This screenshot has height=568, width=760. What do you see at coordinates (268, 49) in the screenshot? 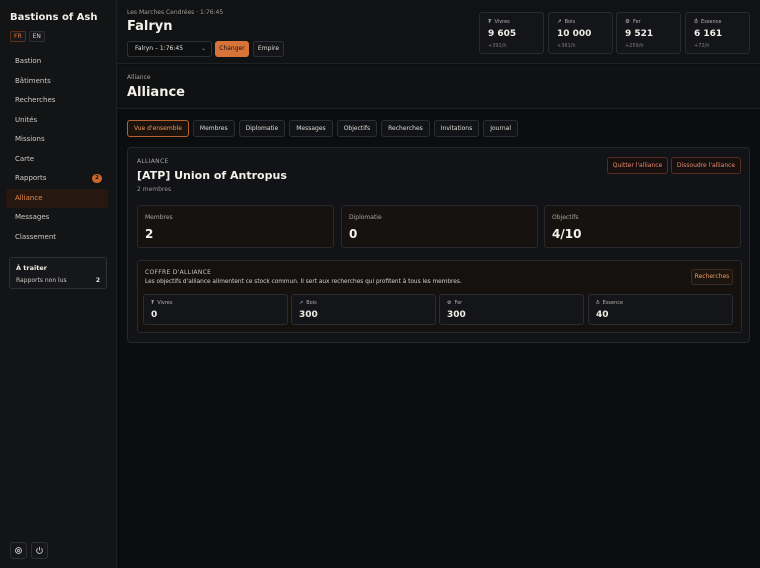
I see `empire-button: Empire` at bounding box center [268, 49].